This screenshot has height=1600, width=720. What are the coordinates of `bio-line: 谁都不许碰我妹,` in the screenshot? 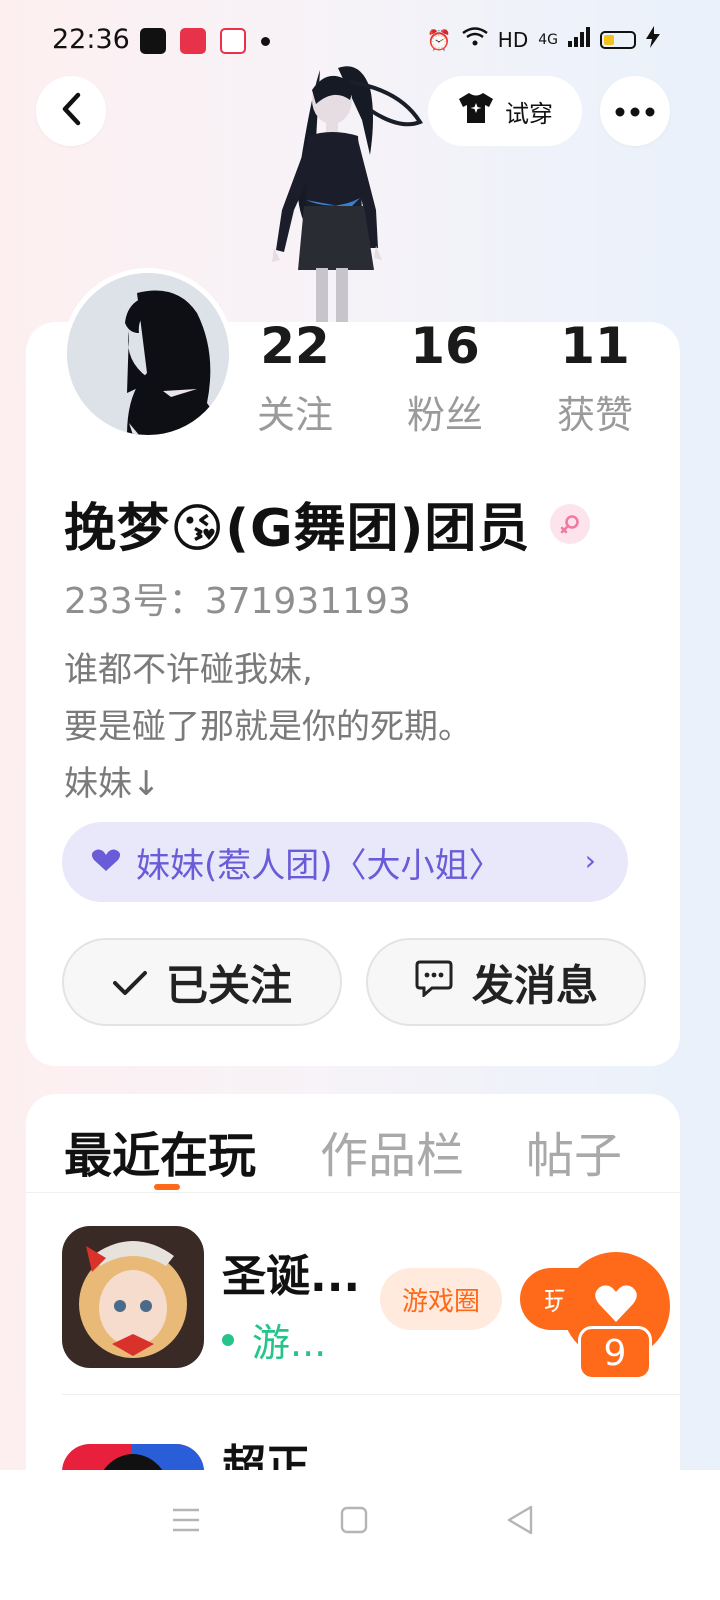 It's located at (188, 670).